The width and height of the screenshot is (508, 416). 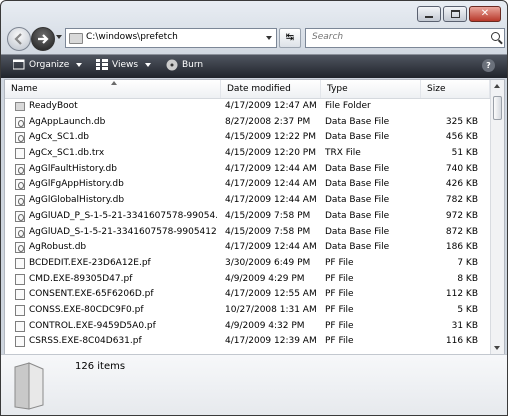 What do you see at coordinates (58, 247) in the screenshot?
I see `file-name: AgRobust.db` at bounding box center [58, 247].